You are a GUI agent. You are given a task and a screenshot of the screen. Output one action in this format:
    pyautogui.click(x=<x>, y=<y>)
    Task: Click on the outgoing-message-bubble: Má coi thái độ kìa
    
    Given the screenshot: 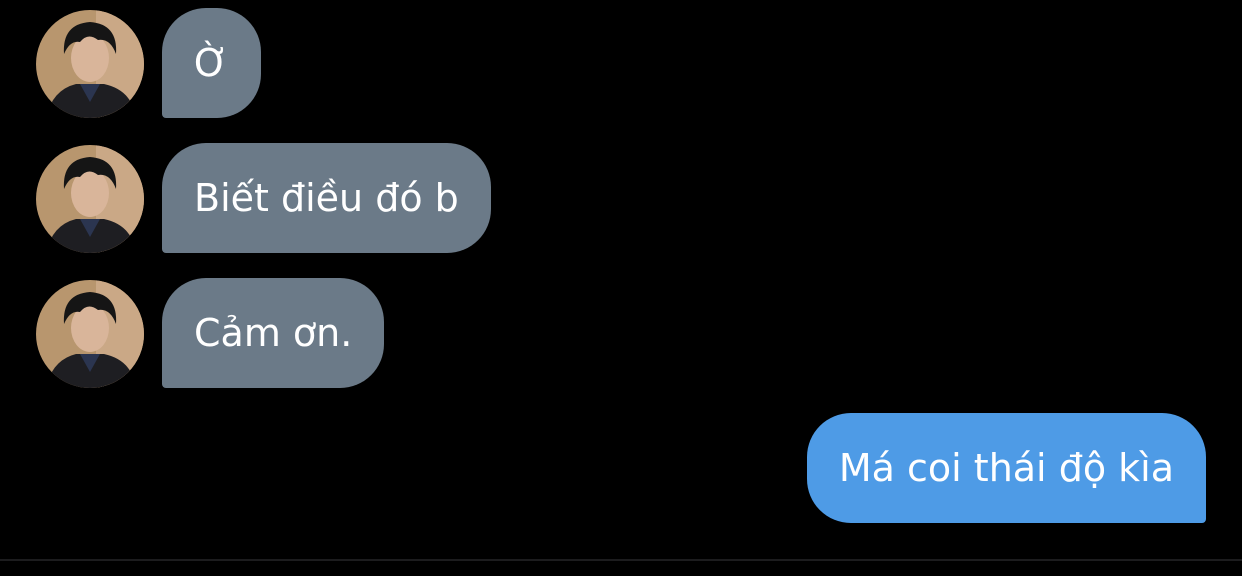 What is the action you would take?
    pyautogui.click(x=1006, y=468)
    